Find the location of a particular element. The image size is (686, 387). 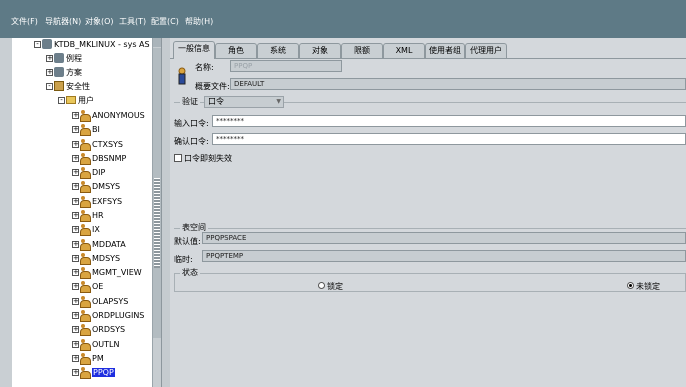

tab-roles: 角色 is located at coordinates (236, 50).